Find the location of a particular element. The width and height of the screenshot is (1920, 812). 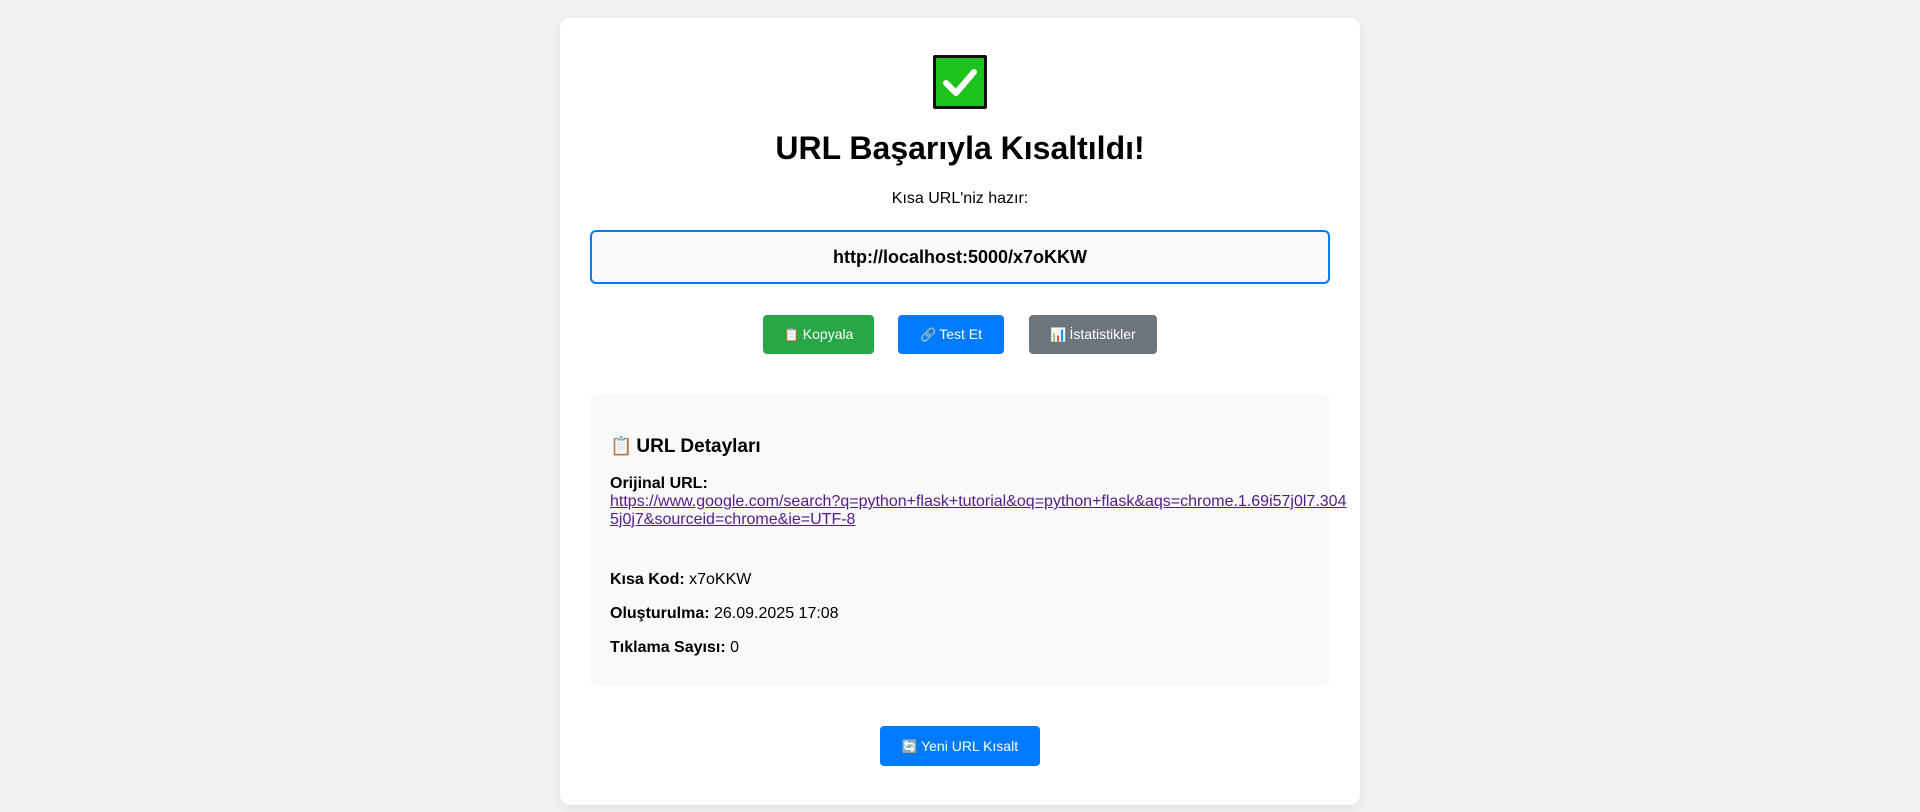

new-url-button: 🔄 Yeni URL Kısalt is located at coordinates (960, 746).